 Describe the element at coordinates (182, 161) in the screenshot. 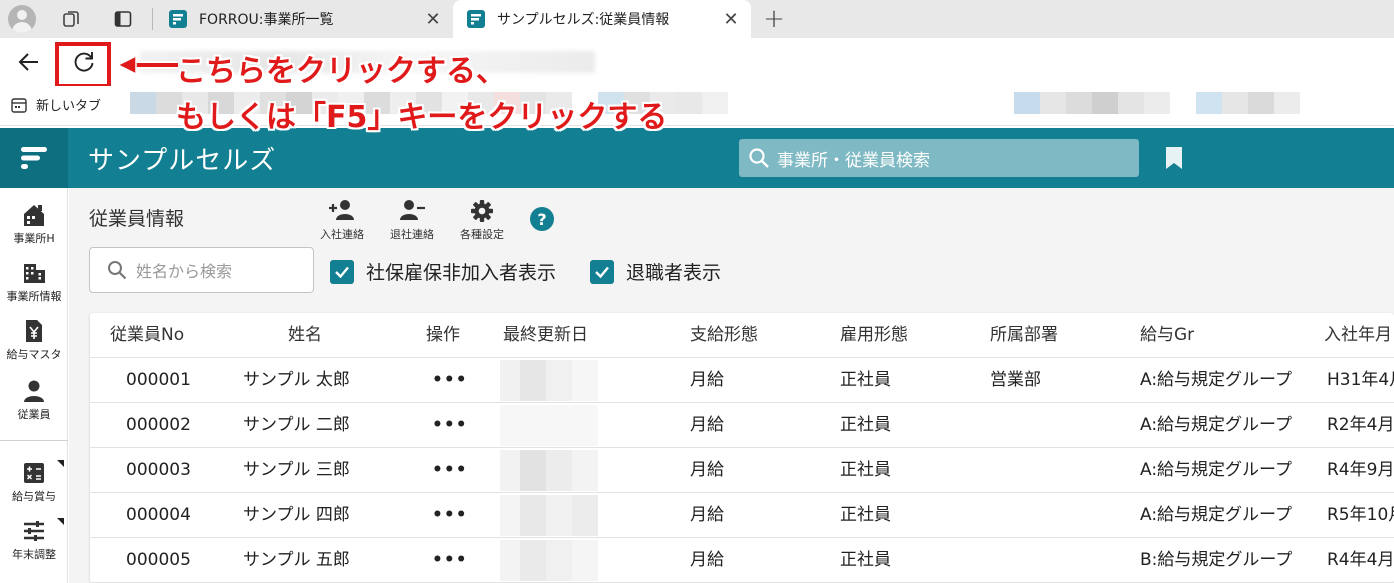

I see `app-title: サンプルセルズ` at that location.